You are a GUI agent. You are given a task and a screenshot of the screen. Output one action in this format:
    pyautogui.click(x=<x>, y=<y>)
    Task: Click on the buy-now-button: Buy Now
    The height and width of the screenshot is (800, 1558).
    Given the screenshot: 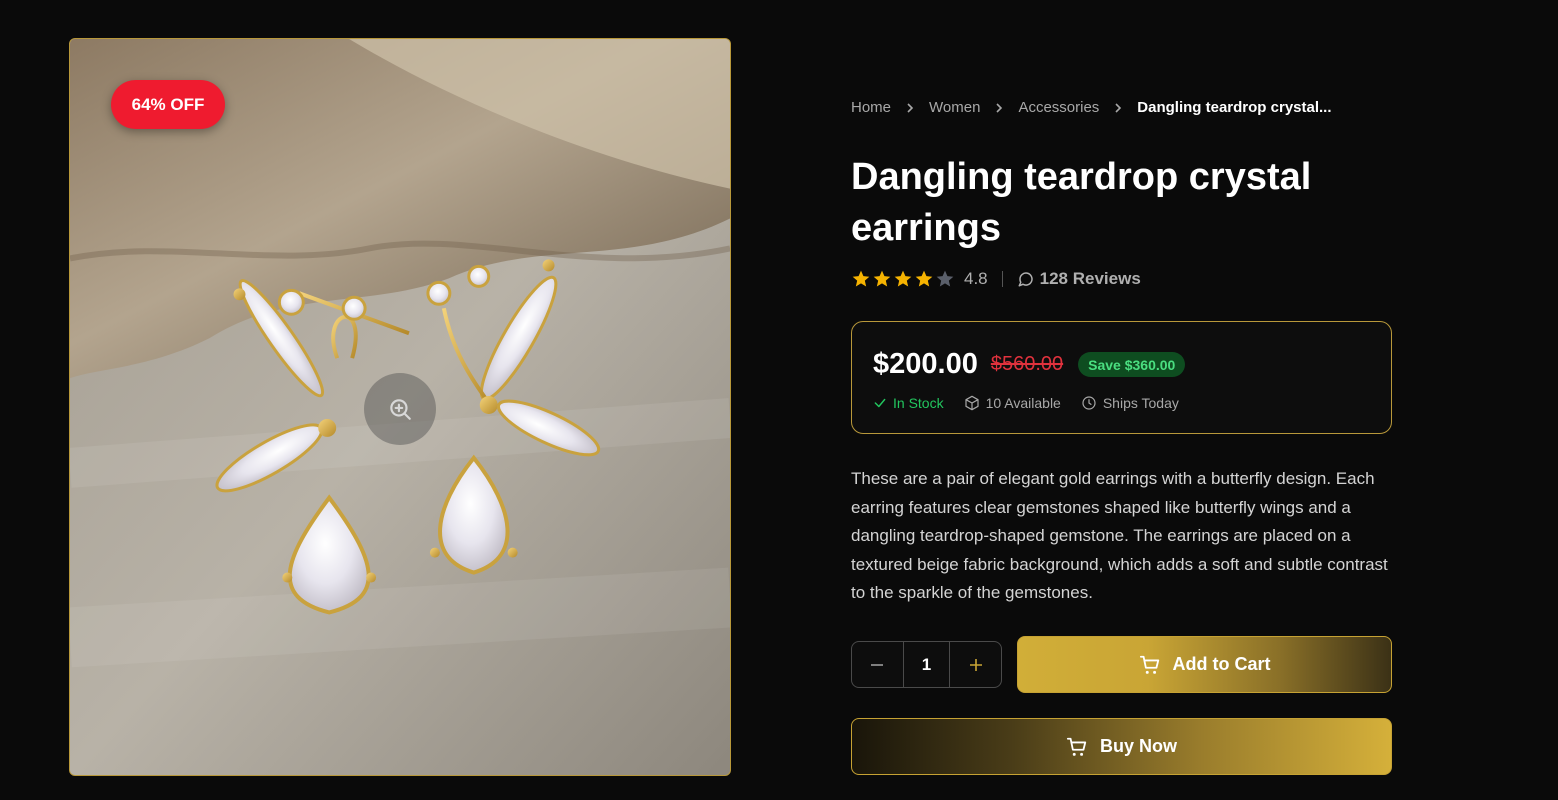 What is the action you would take?
    pyautogui.click(x=1121, y=746)
    